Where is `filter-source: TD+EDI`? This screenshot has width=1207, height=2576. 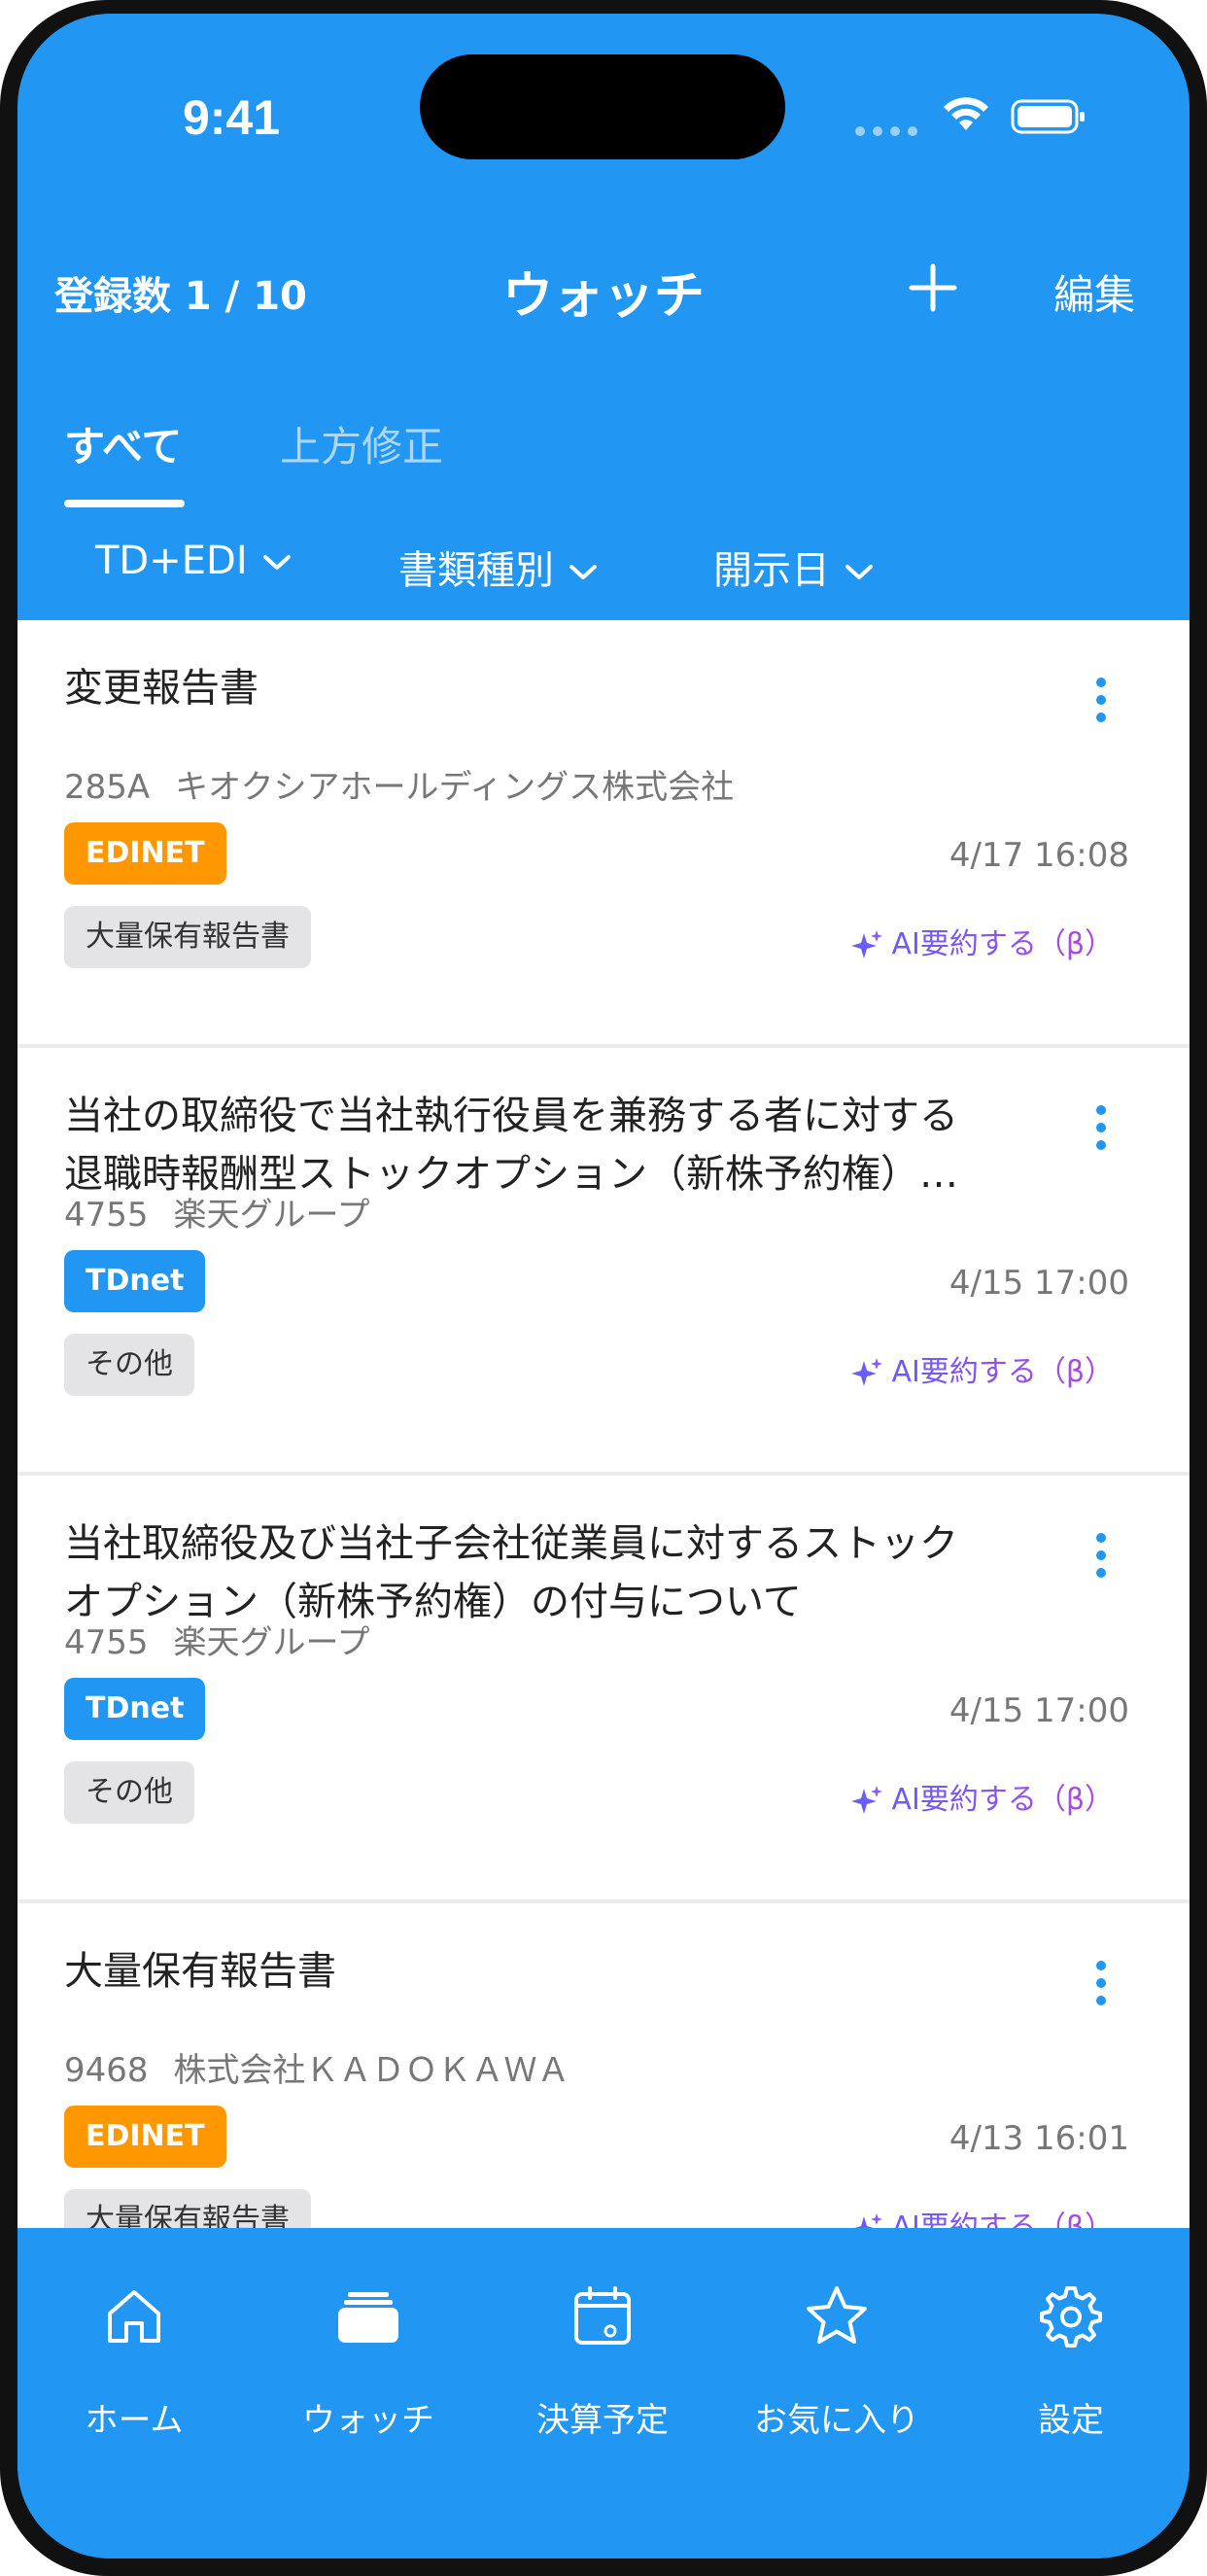 filter-source: TD+EDI is located at coordinates (194, 561).